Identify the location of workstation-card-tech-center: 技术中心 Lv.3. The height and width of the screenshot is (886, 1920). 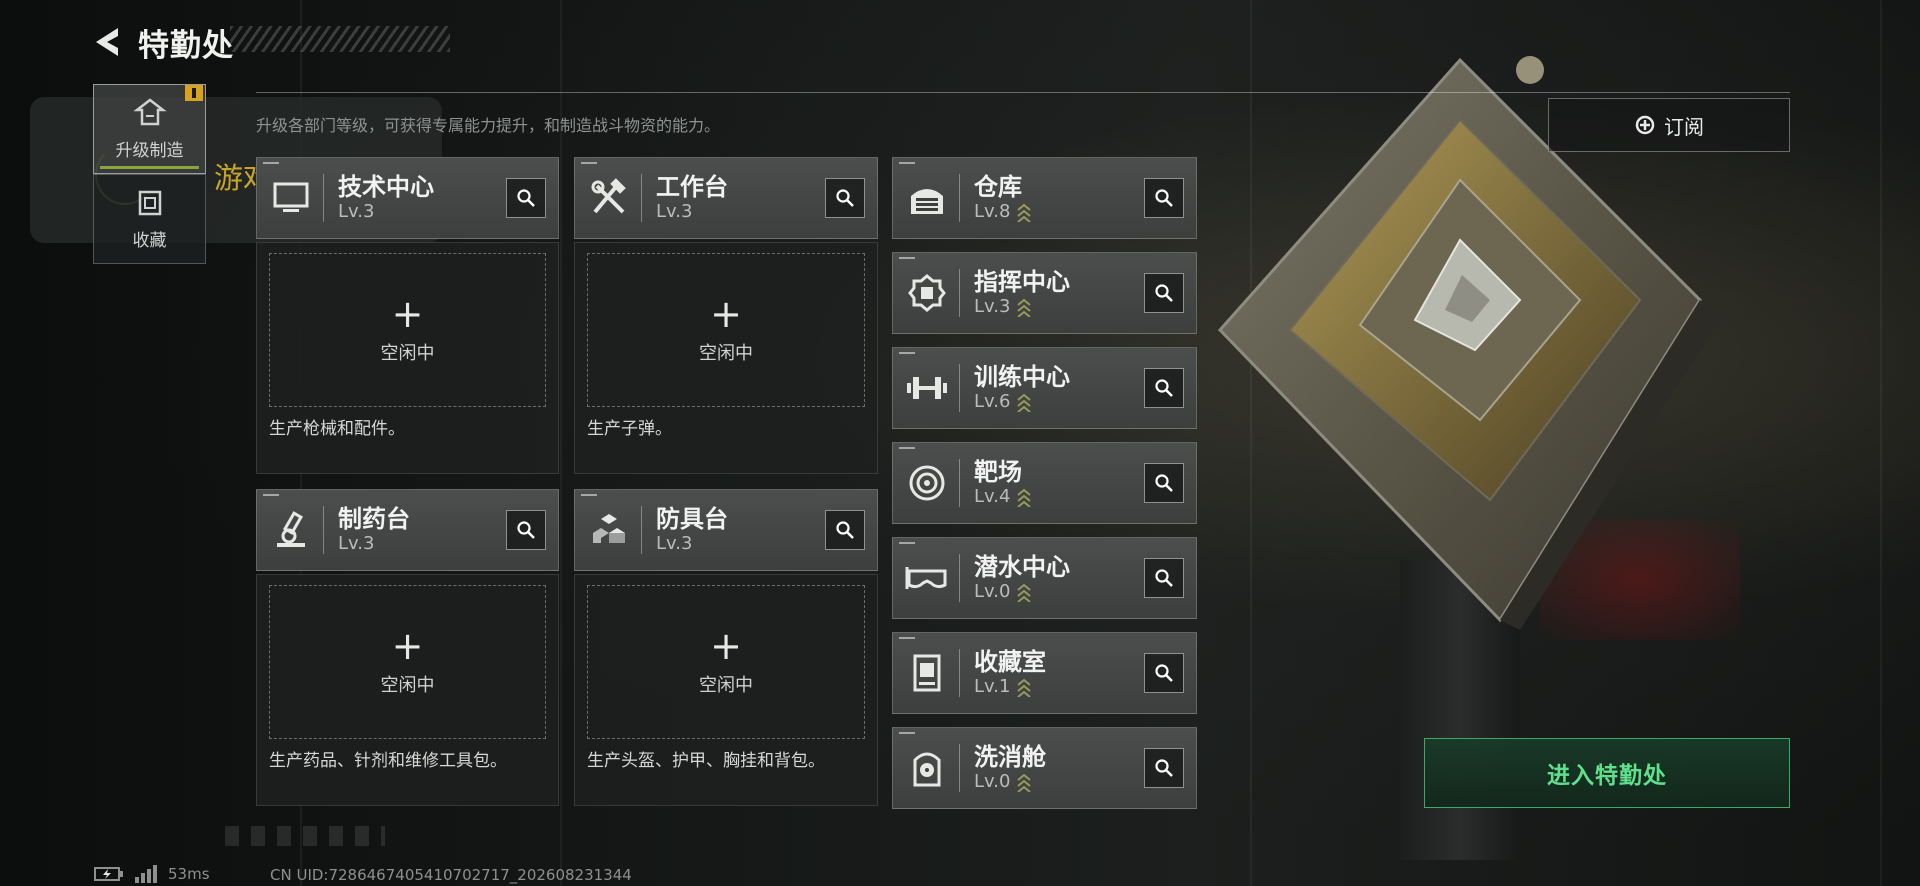
(407, 198).